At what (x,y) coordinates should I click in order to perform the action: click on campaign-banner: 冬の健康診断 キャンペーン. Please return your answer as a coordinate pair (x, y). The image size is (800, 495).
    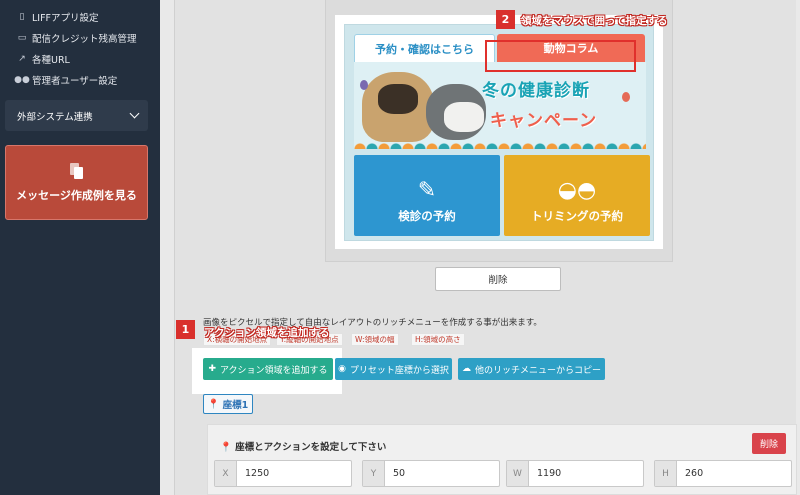
    Looking at the image, I should click on (500, 105).